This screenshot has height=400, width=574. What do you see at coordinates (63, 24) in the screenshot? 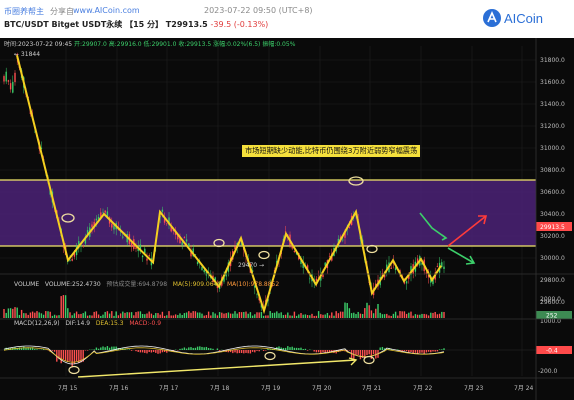
I see `pair-name: BTC/USDT Bitget USDT永续` at bounding box center [63, 24].